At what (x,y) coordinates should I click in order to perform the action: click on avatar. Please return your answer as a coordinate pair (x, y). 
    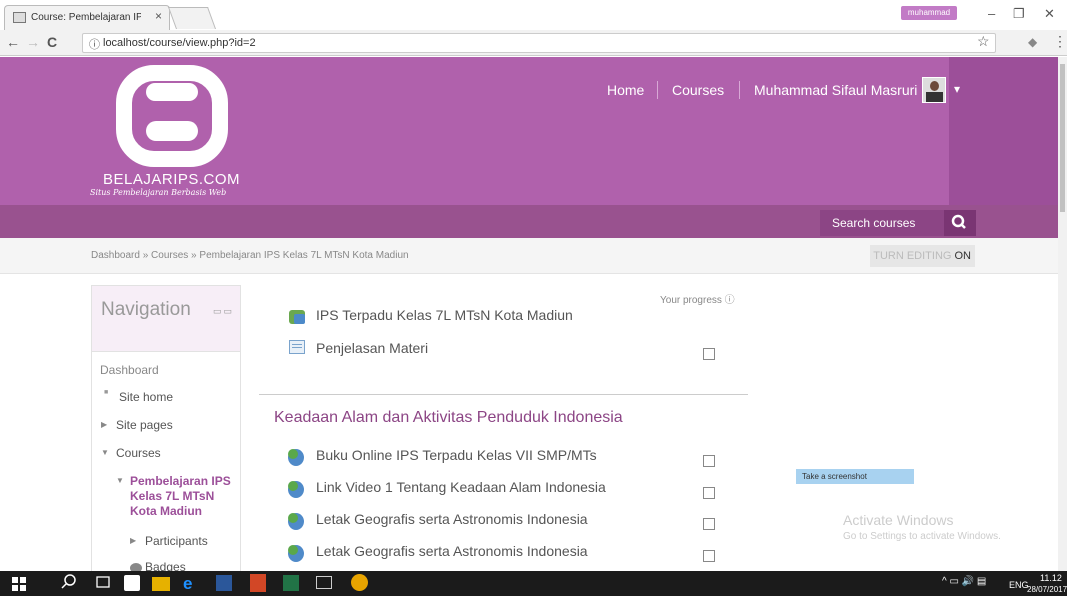
    Looking at the image, I should click on (934, 90).